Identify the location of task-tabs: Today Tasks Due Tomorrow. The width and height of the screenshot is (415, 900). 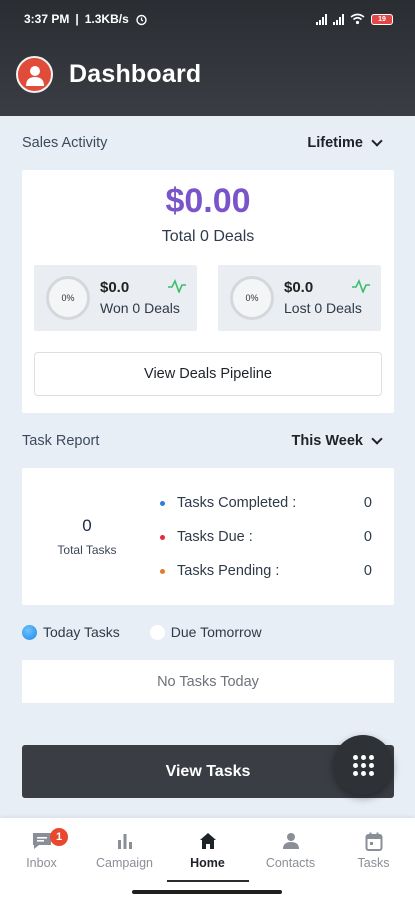
(142, 632).